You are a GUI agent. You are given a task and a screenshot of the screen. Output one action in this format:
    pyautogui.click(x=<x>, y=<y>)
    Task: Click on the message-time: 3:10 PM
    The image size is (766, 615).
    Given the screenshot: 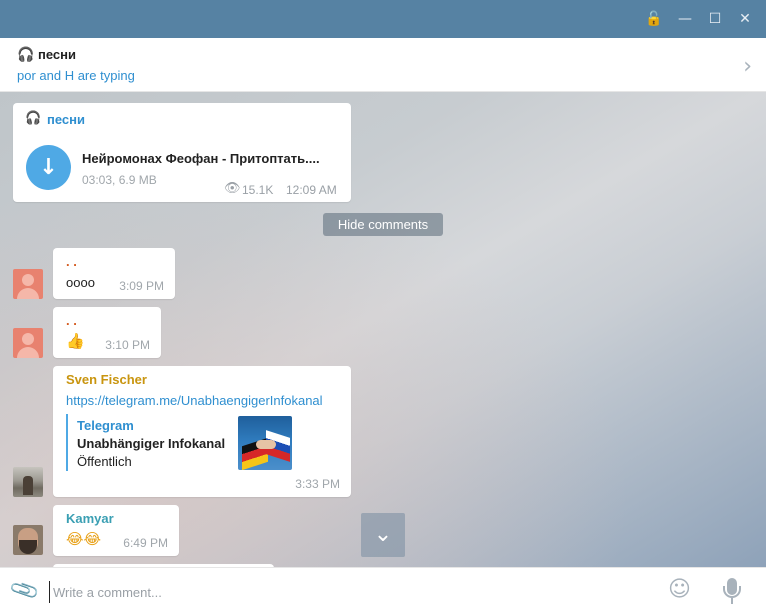 What is the action you would take?
    pyautogui.click(x=127, y=345)
    